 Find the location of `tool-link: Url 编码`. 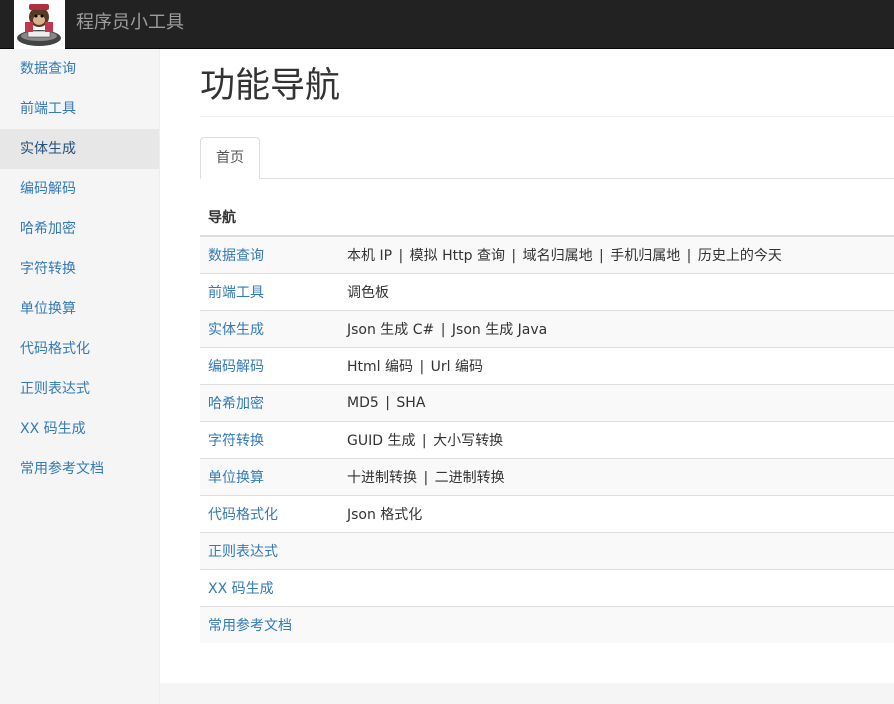

tool-link: Url 编码 is located at coordinates (457, 367).